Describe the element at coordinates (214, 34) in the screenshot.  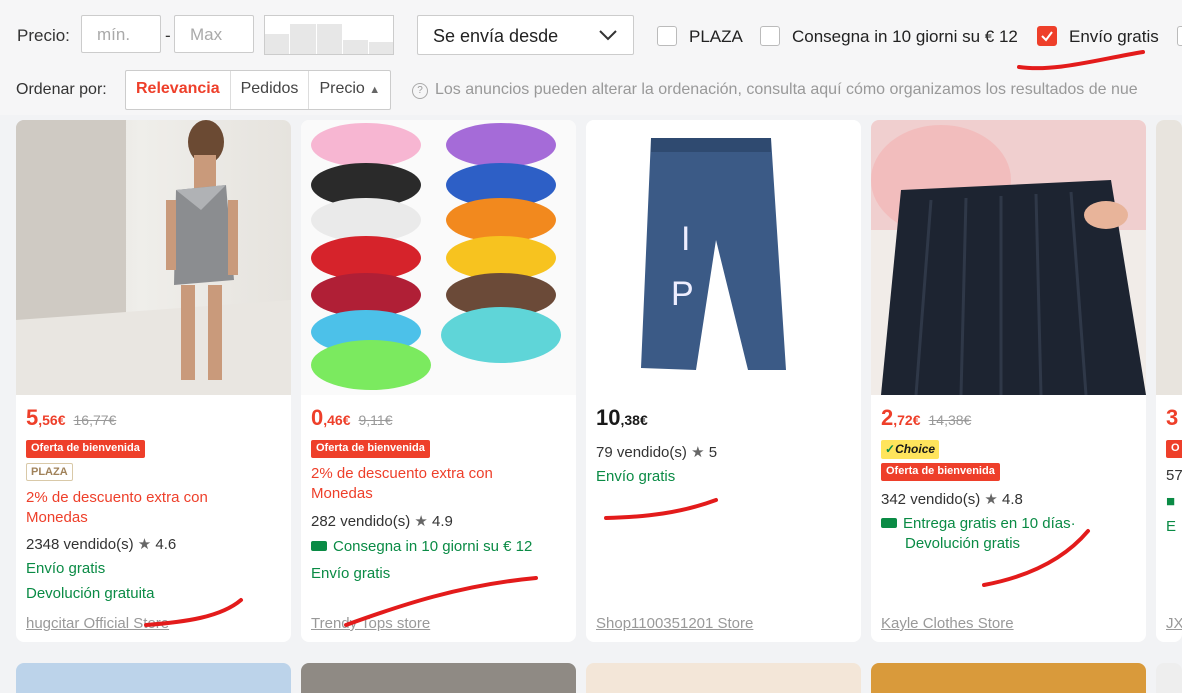
I see `max-price-input: Max` at that location.